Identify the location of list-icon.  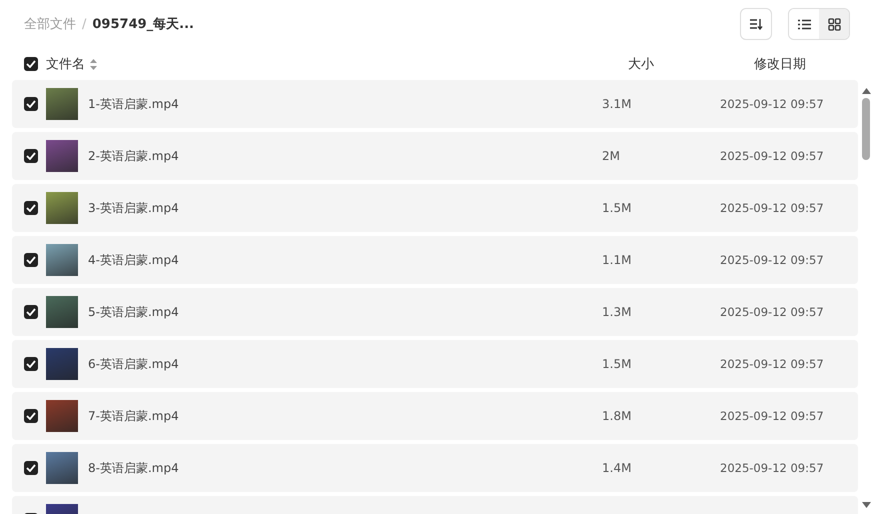
(804, 24).